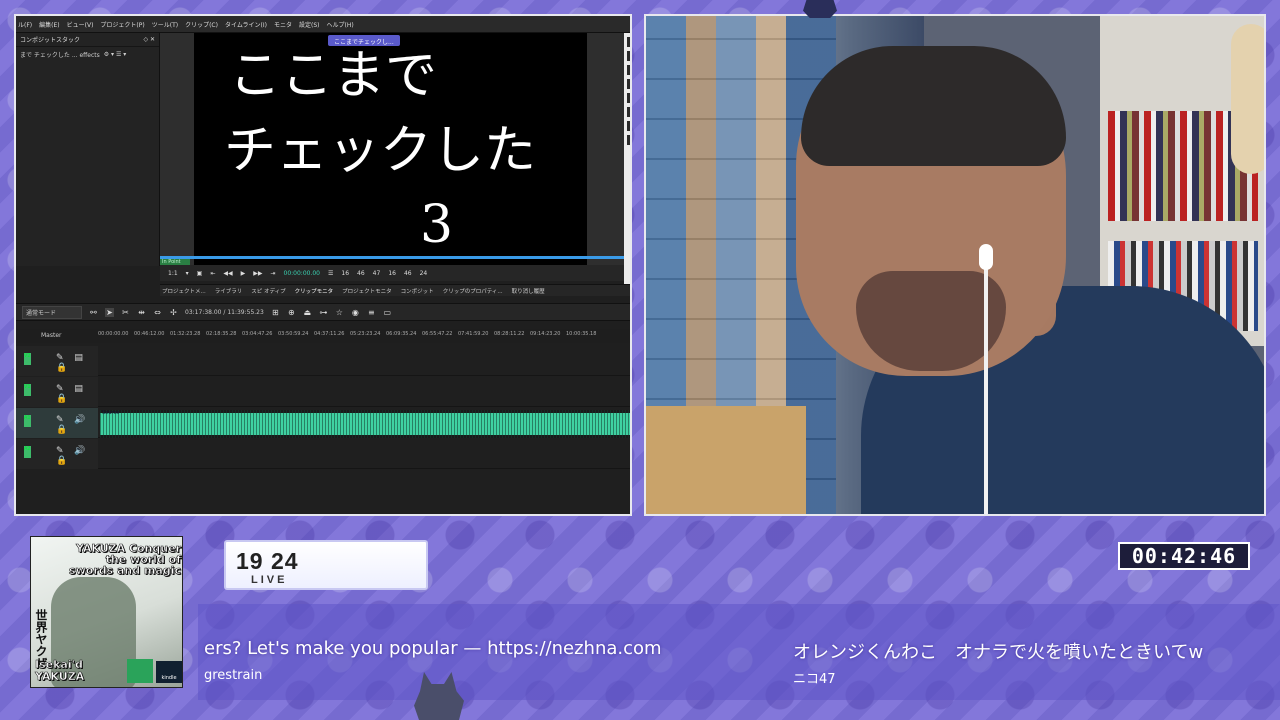 The image size is (1280, 720). Describe the element at coordinates (272, 273) in the screenshot. I see `skip-end-icon: ⇥` at that location.